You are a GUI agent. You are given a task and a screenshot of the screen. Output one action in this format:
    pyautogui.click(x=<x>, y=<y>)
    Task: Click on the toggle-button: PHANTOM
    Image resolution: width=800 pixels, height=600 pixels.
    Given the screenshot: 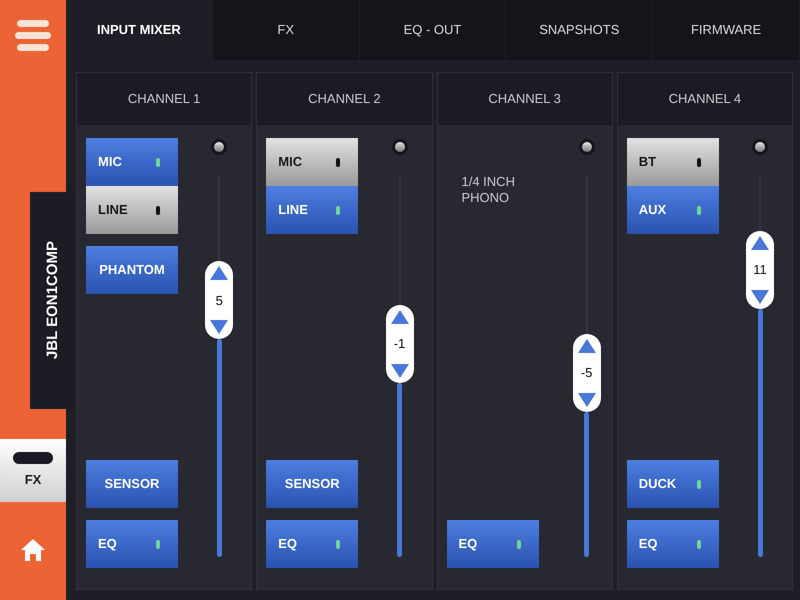 What is the action you would take?
    pyautogui.click(x=132, y=270)
    